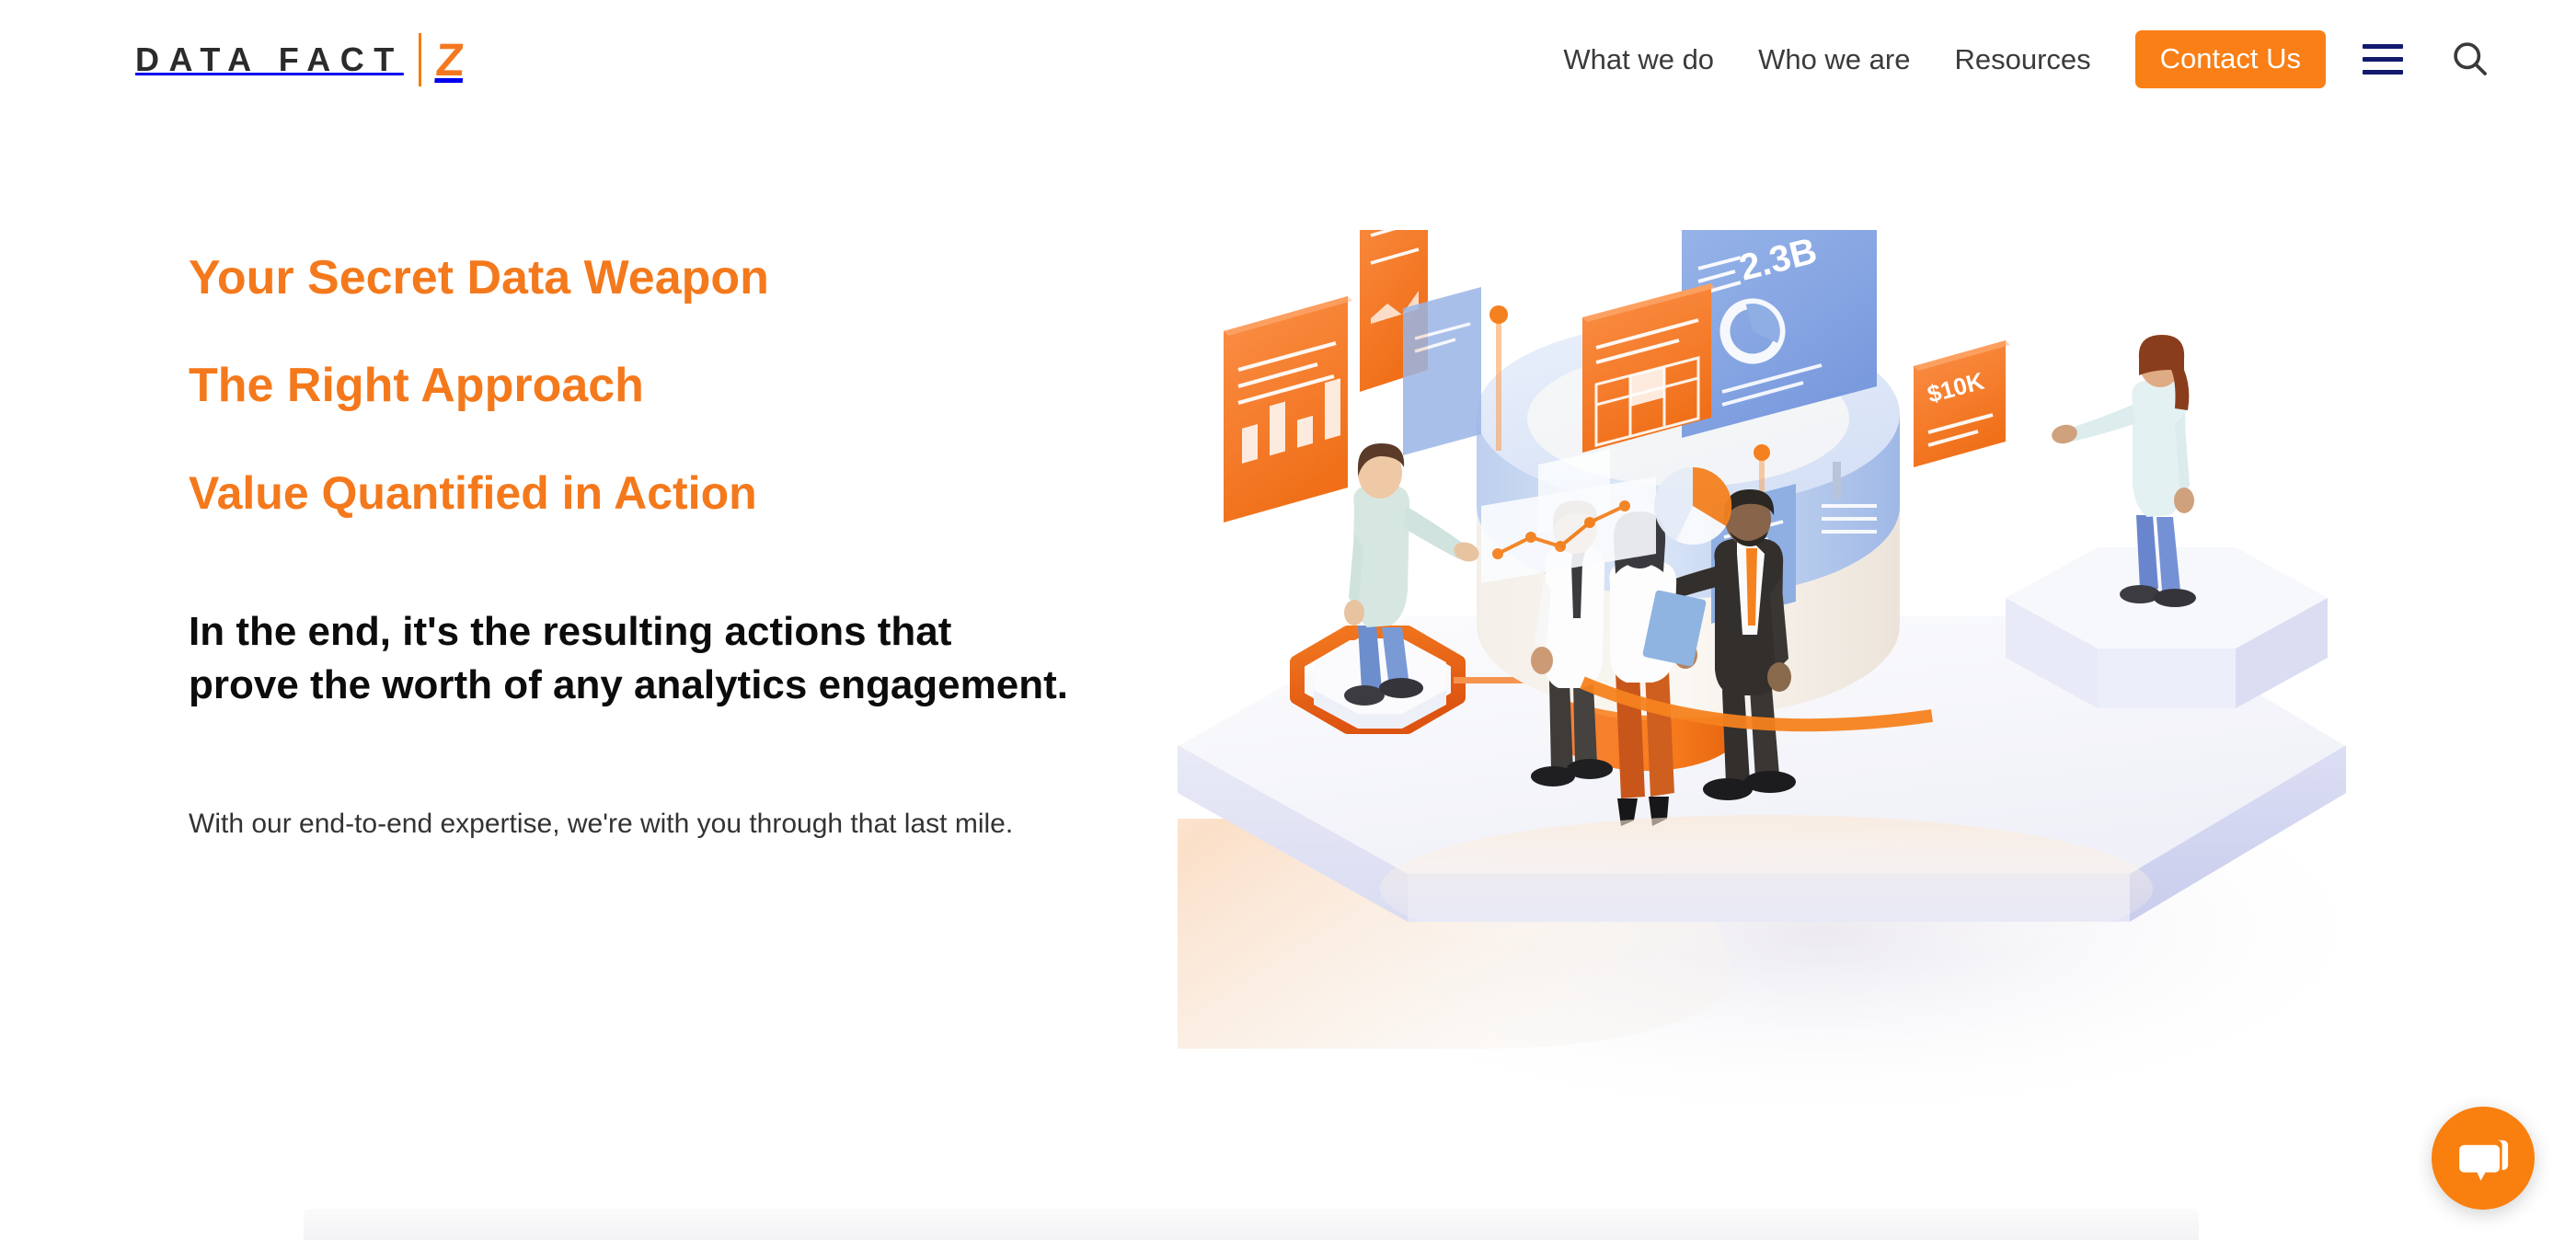 The height and width of the screenshot is (1240, 2576). What do you see at coordinates (1442, 371) in the screenshot?
I see `floating-card-blue-small` at bounding box center [1442, 371].